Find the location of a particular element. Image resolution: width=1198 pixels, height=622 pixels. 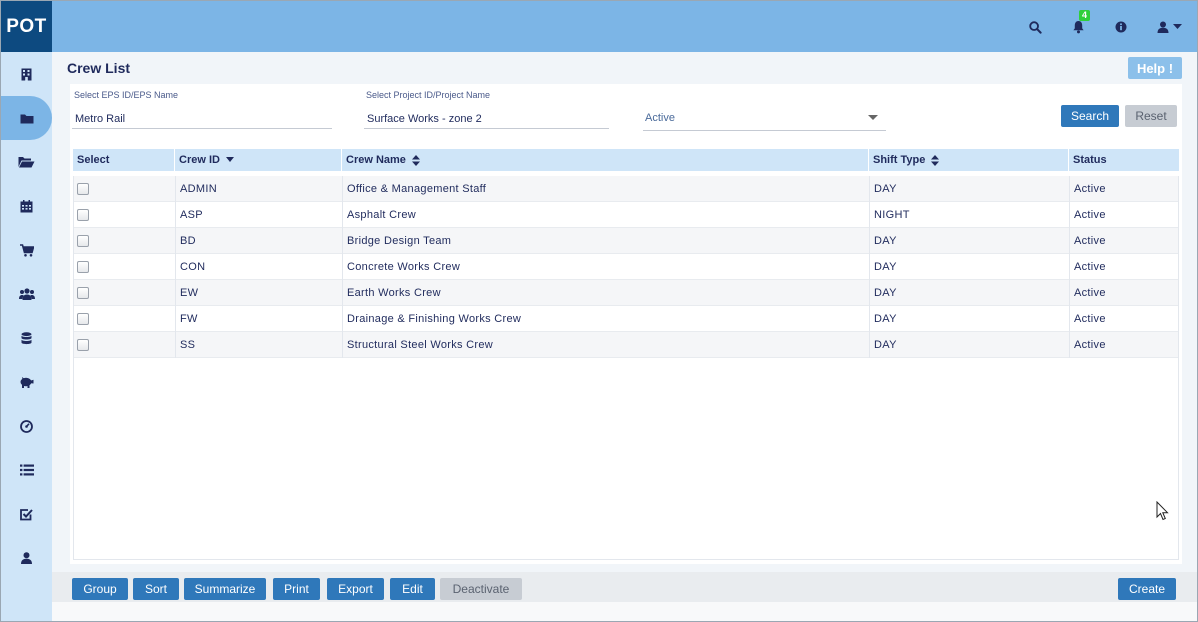

eps-field-label: Select EPS ID/EPS Name is located at coordinates (126, 95).